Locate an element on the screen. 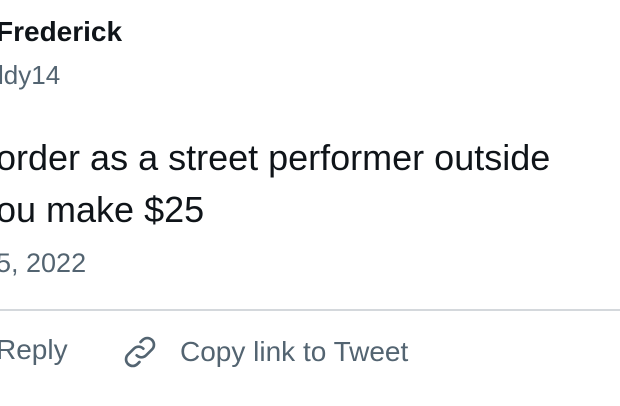 The image size is (620, 406). action-bar: Reply Copy link to Tweet is located at coordinates (310, 352).